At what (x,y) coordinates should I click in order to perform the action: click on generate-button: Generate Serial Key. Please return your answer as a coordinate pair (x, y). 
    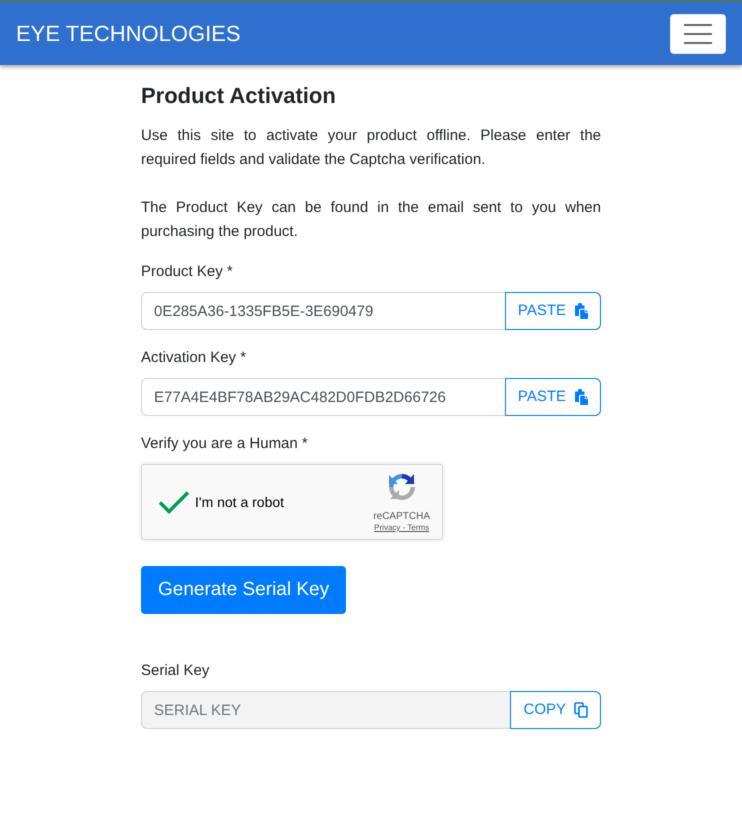
    Looking at the image, I should click on (243, 590).